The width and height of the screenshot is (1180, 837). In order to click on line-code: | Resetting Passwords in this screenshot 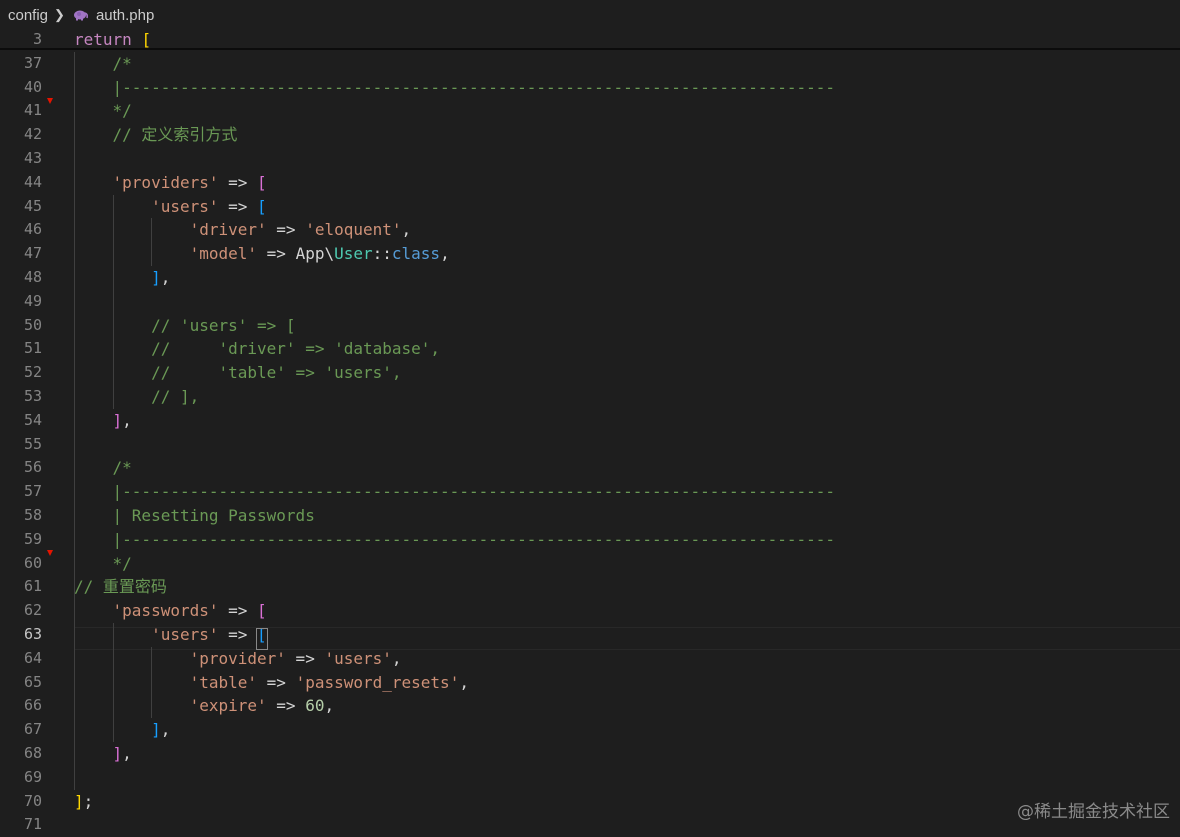, I will do `click(194, 516)`.